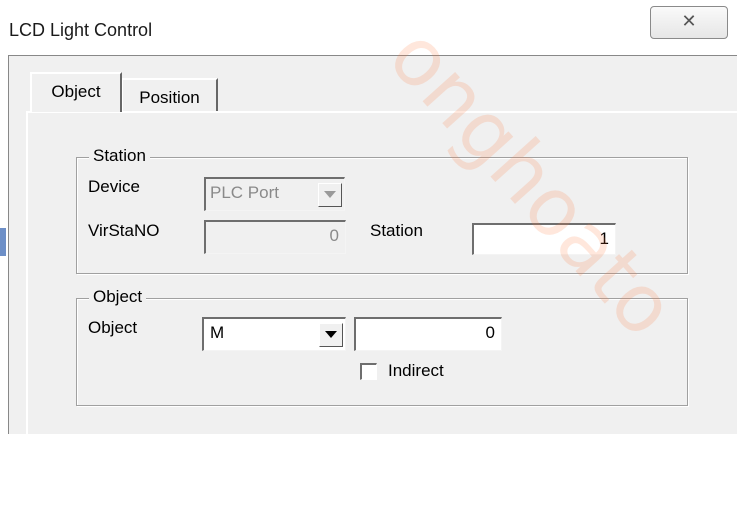  Describe the element at coordinates (119, 156) in the screenshot. I see `station-group-legend: Station` at that location.